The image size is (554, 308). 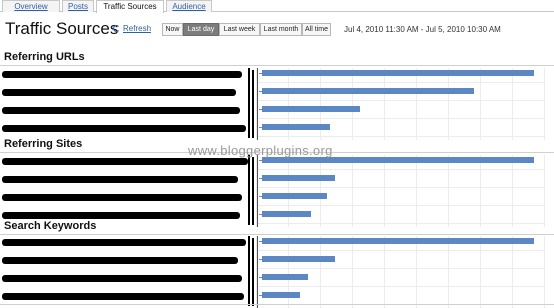 I want to click on page-title: Traffic Sources, so click(x=62, y=28).